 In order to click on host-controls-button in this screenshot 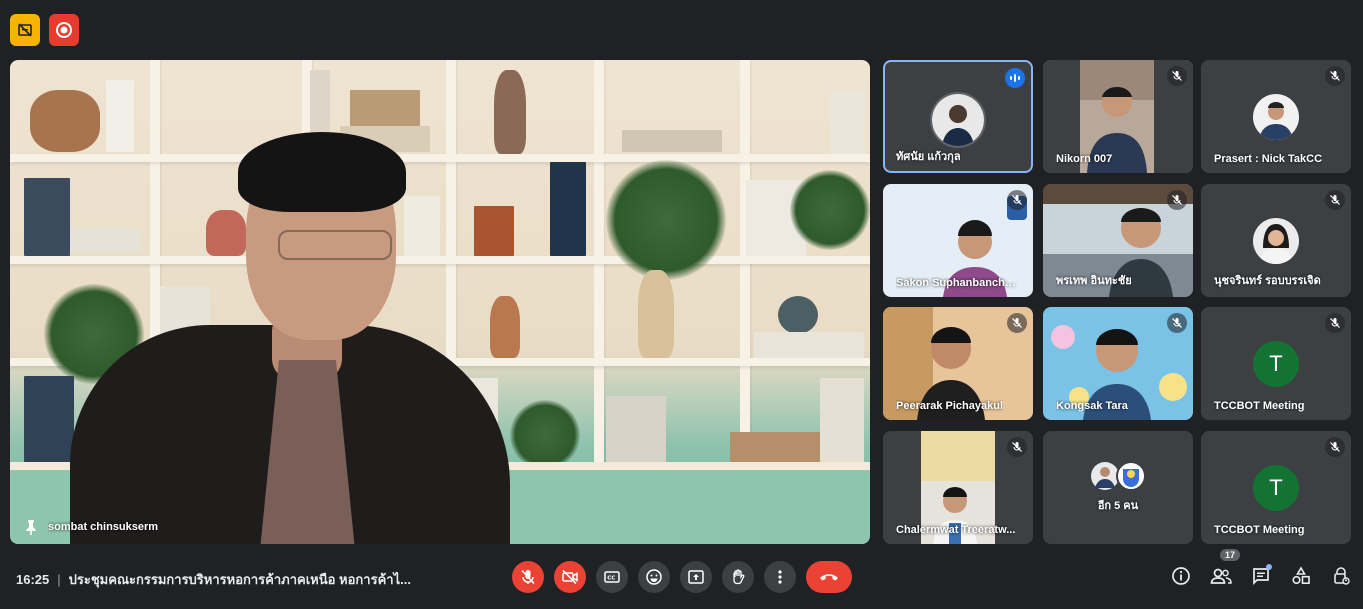, I will do `click(1341, 576)`.